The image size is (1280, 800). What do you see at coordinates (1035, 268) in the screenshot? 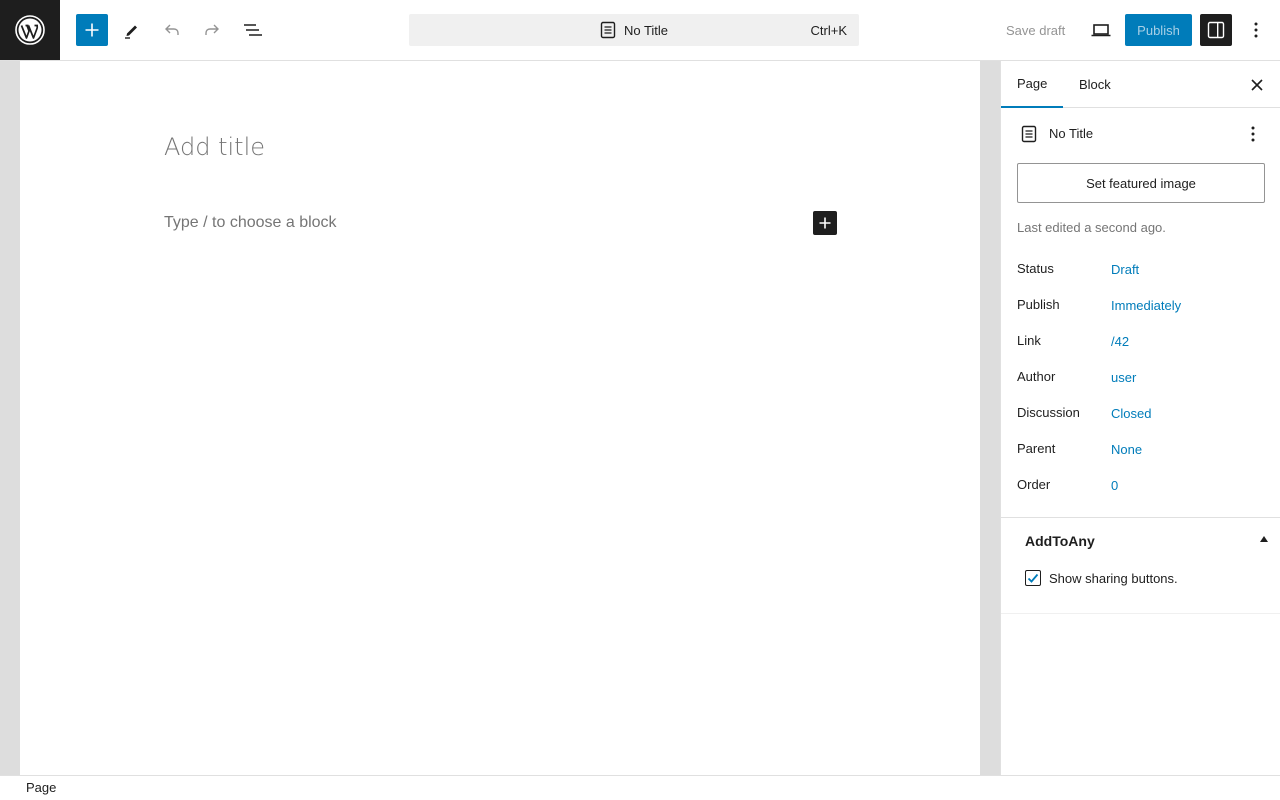
I see `meta-label: Status` at bounding box center [1035, 268].